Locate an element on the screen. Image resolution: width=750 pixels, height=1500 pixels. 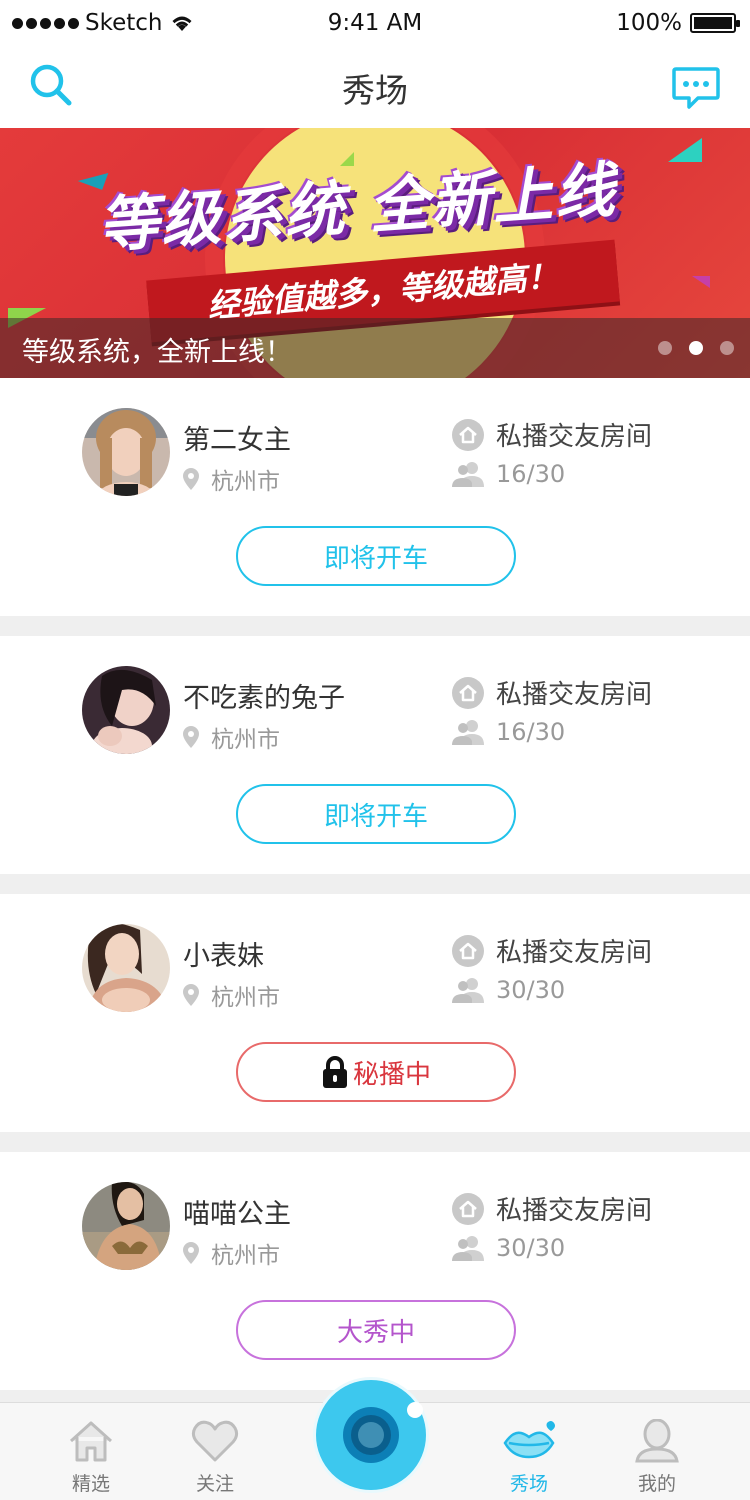
banner-caption-bar: 等级系统，全新上线！ is located at coordinates (375, 348).